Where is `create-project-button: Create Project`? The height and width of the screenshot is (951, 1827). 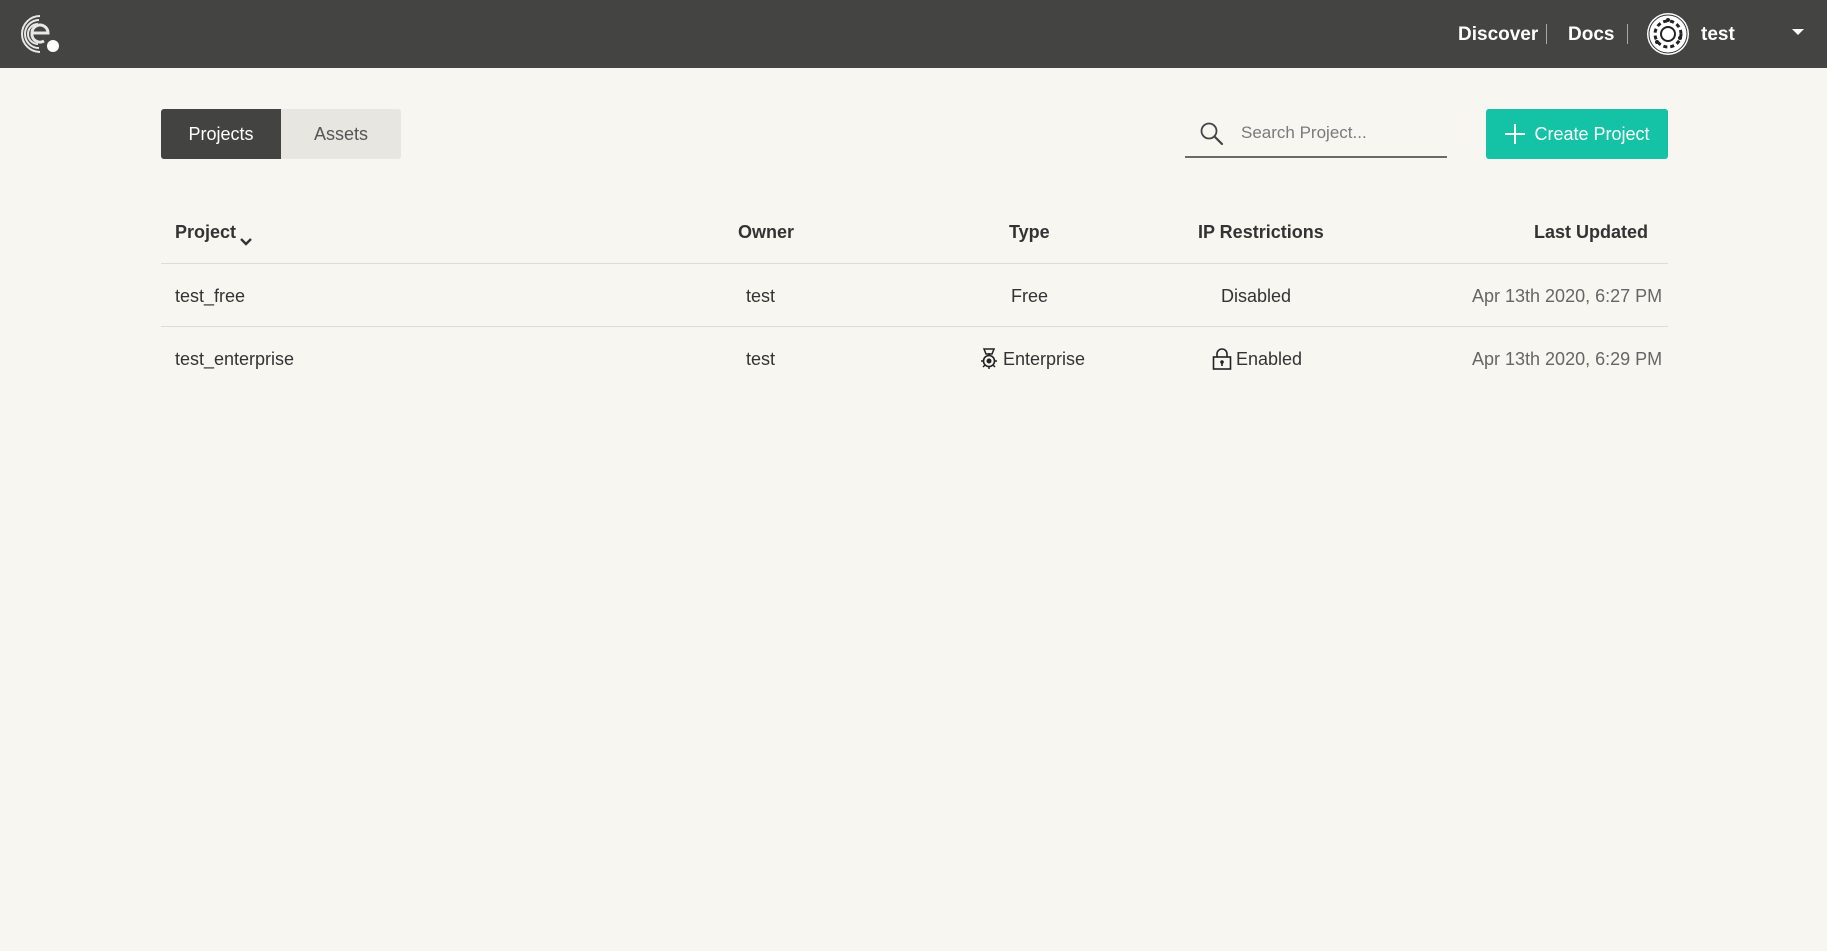 create-project-button: Create Project is located at coordinates (1577, 134).